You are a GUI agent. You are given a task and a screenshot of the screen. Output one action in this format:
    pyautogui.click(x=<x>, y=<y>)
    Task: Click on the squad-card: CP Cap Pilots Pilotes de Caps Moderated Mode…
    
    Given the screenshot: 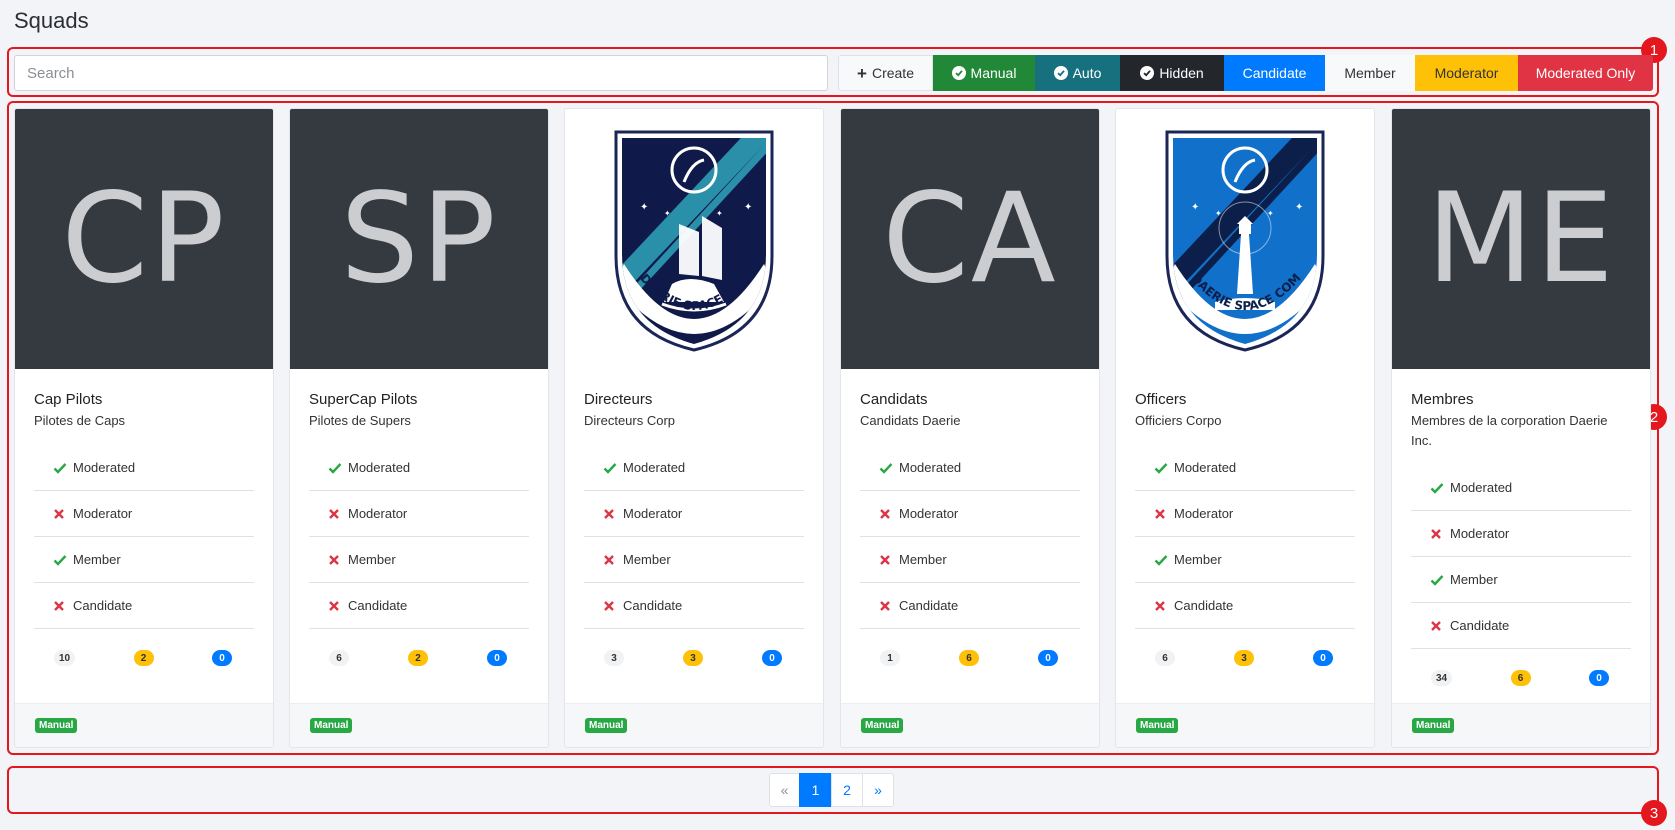 What is the action you would take?
    pyautogui.click(x=144, y=428)
    